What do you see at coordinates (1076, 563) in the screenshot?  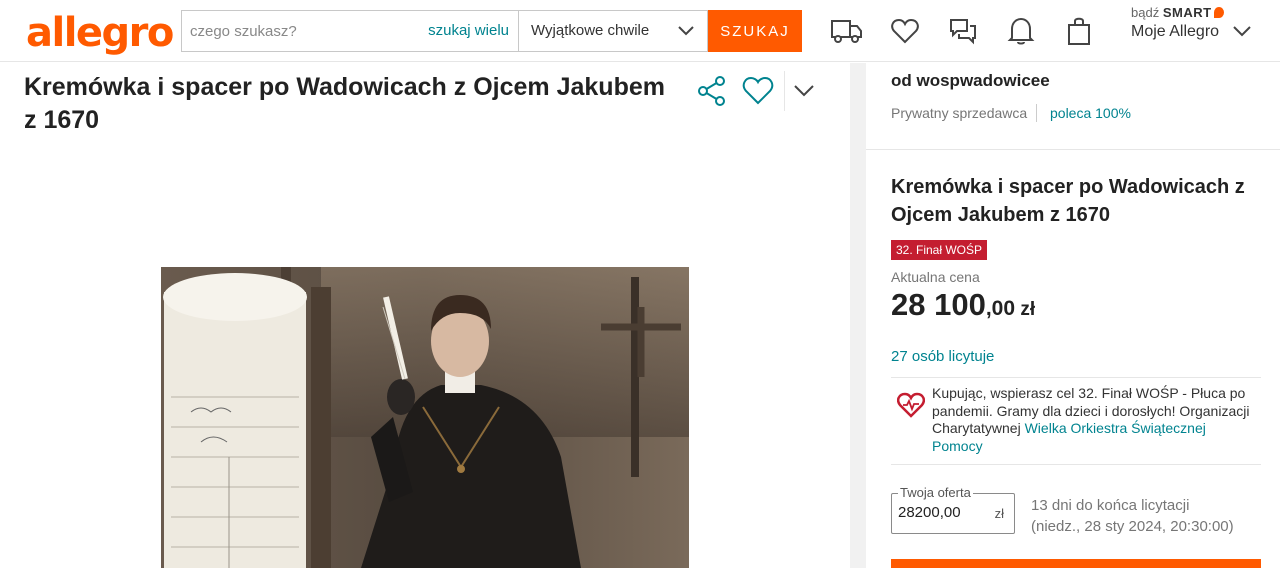 I see `bid-button` at bounding box center [1076, 563].